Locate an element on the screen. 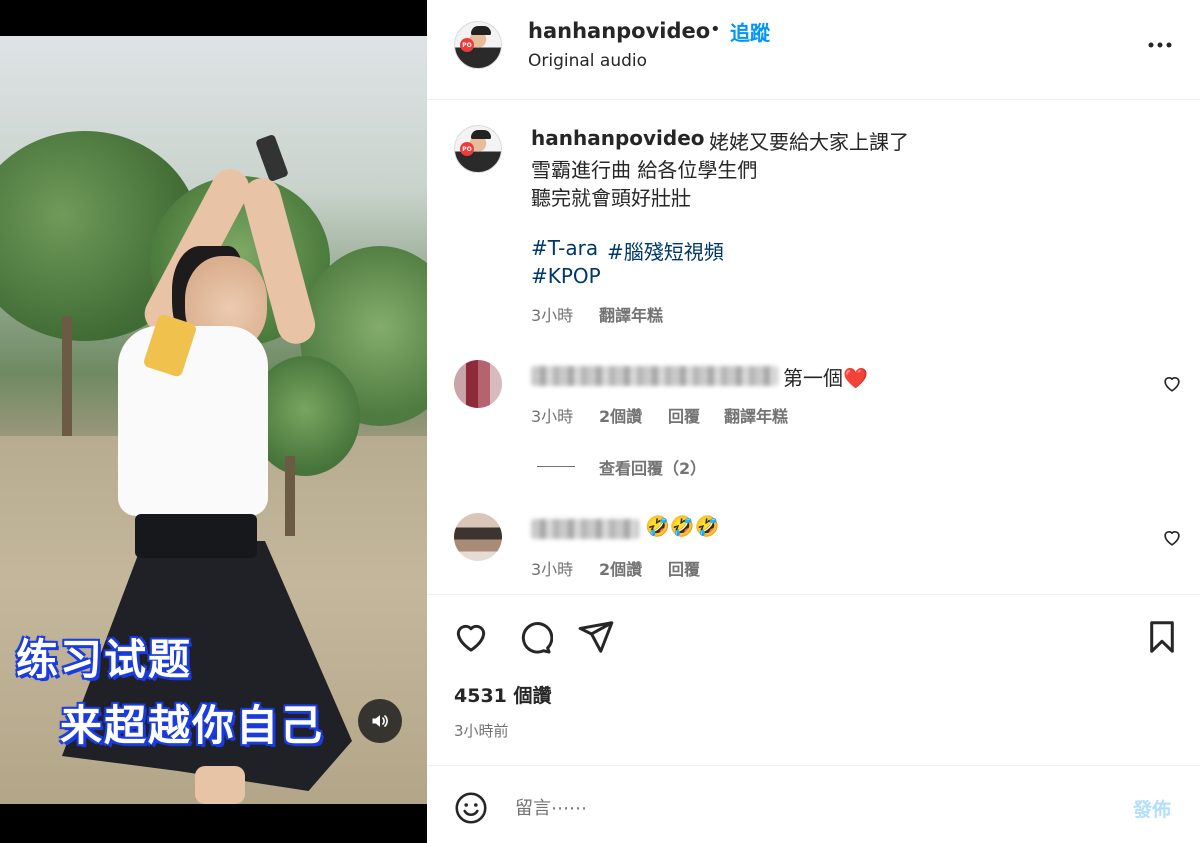 This screenshot has height=843, width=1200. dancer-belt is located at coordinates (196, 536).